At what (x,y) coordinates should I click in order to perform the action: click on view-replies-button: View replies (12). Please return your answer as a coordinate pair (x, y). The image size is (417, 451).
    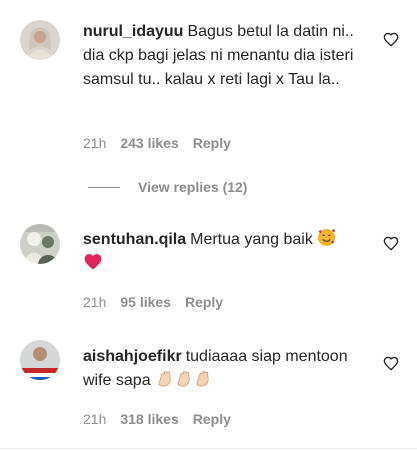
    Looking at the image, I should click on (167, 187).